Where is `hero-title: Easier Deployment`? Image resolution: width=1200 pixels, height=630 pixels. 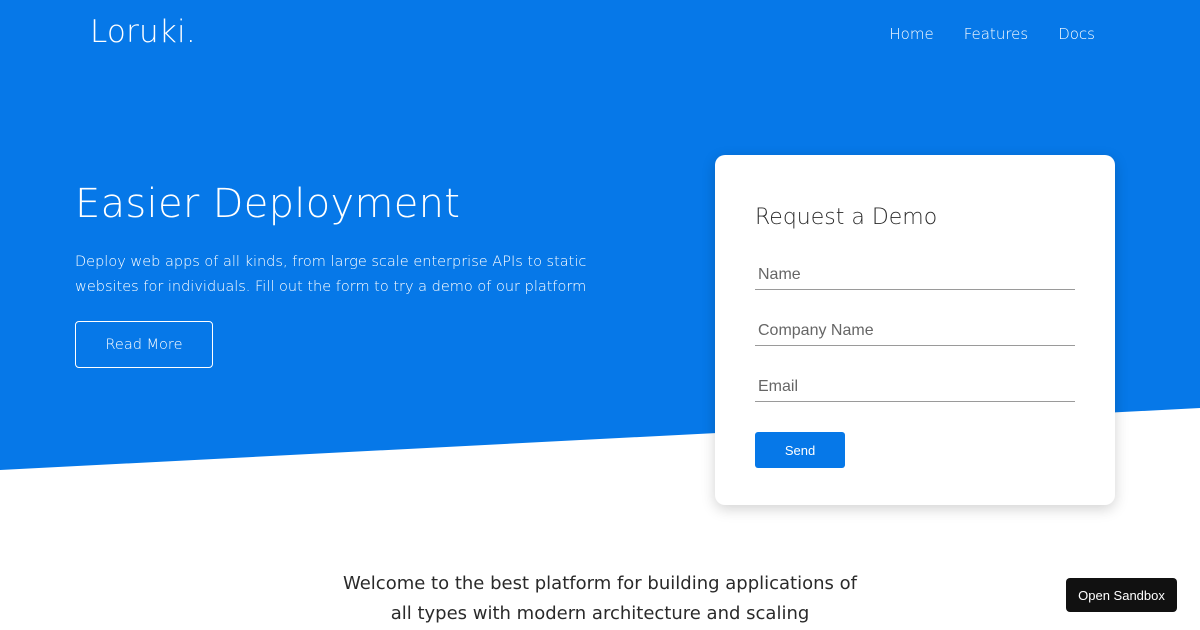
hero-title: Easier Deployment is located at coordinates (268, 204).